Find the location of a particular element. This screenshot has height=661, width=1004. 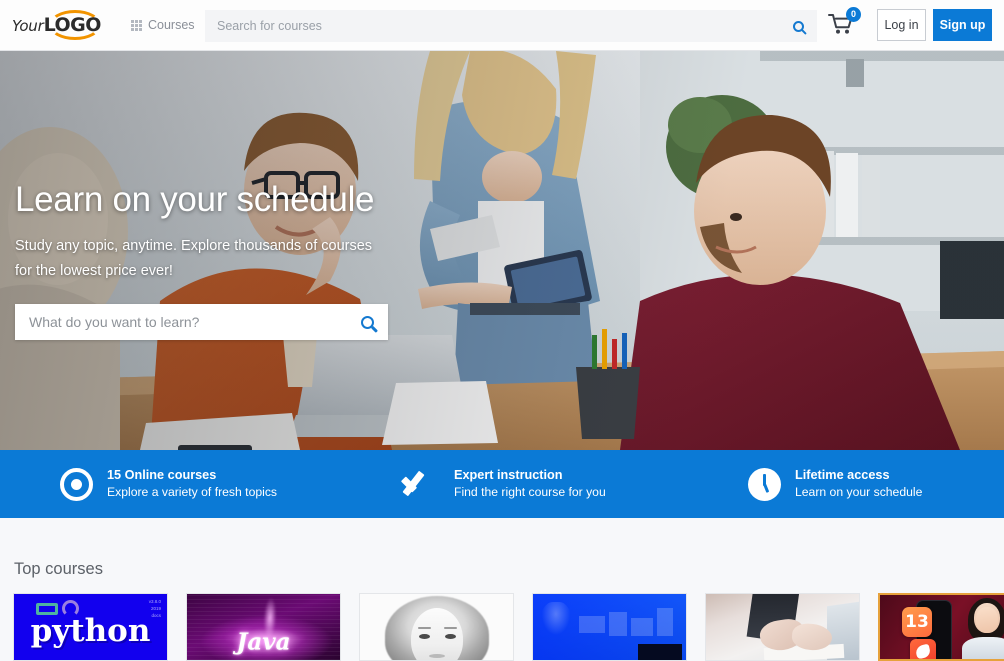

typing-hands-course-card is located at coordinates (782, 627).